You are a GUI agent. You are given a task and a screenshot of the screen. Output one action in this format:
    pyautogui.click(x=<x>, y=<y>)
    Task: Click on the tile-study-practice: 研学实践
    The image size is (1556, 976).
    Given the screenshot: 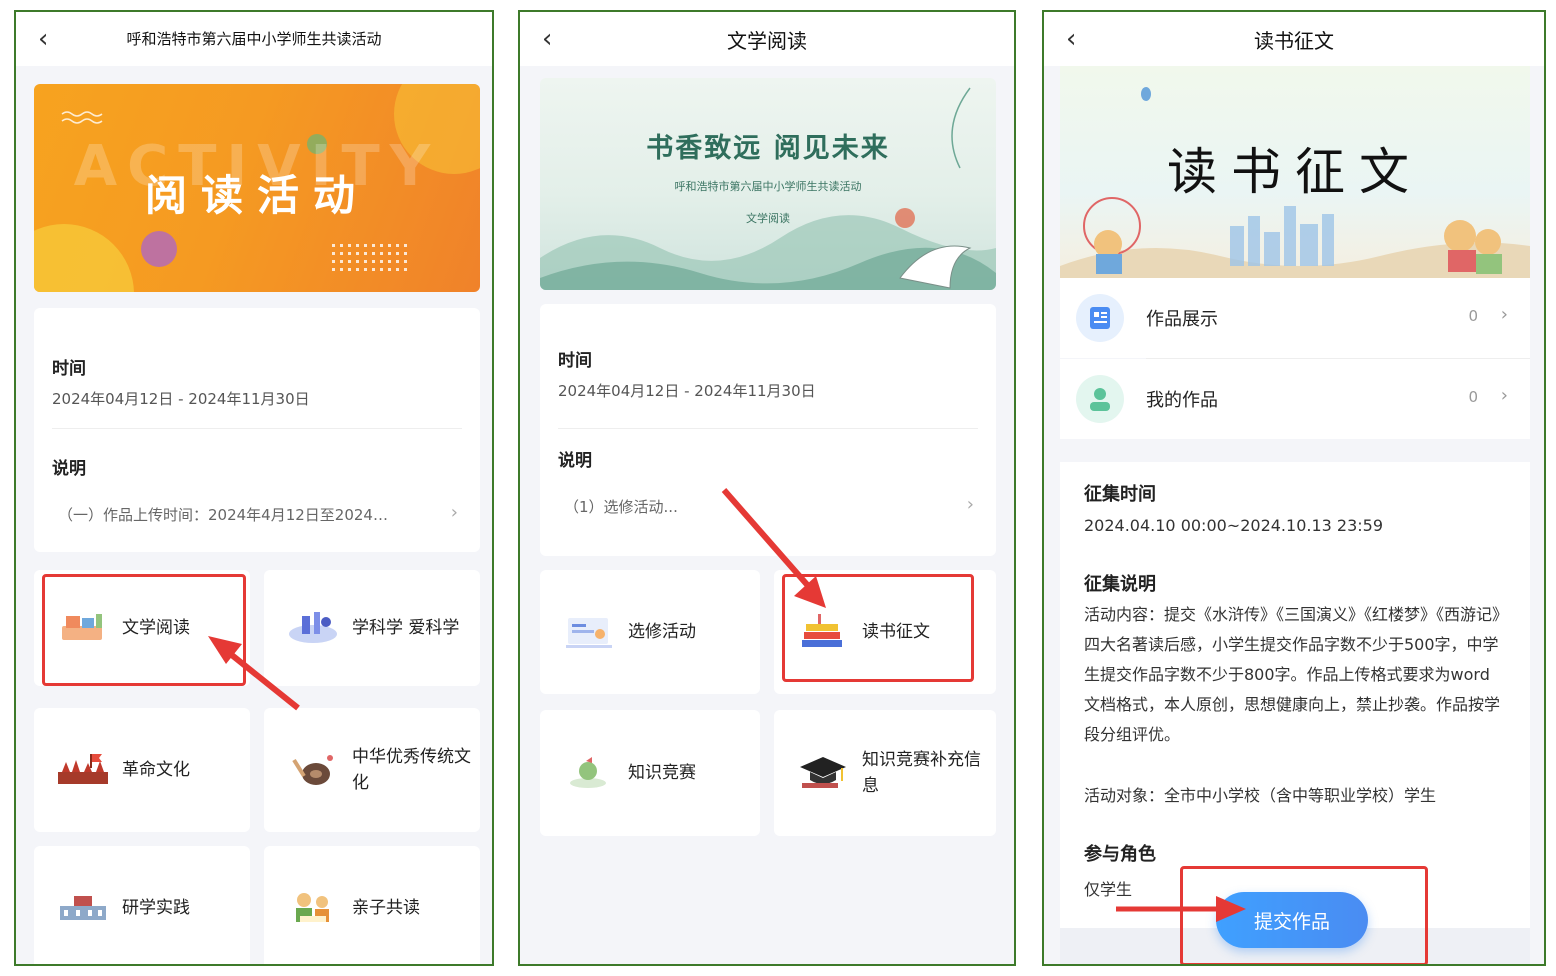 What is the action you would take?
    pyautogui.click(x=142, y=905)
    